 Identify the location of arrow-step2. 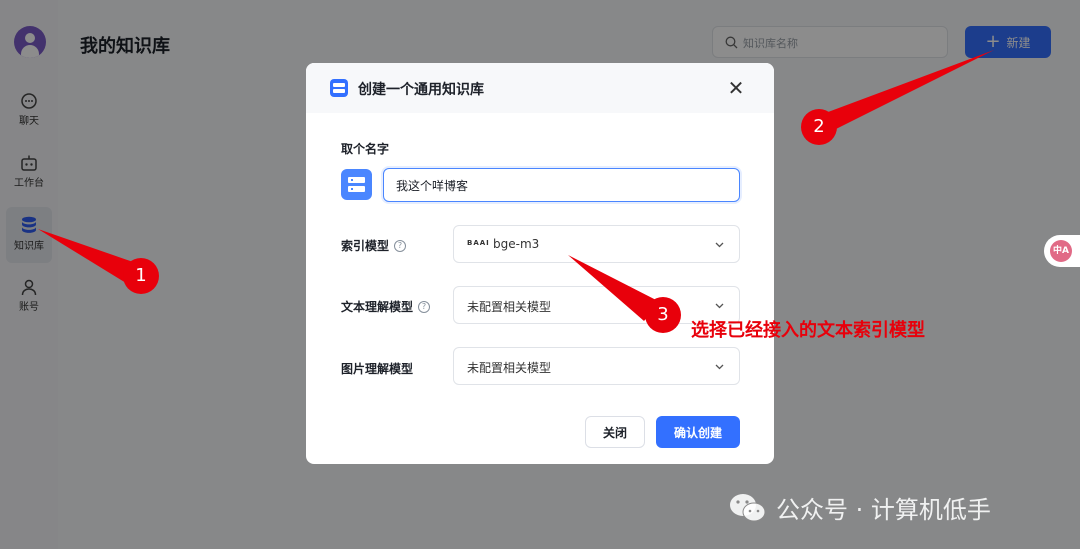
(903, 92).